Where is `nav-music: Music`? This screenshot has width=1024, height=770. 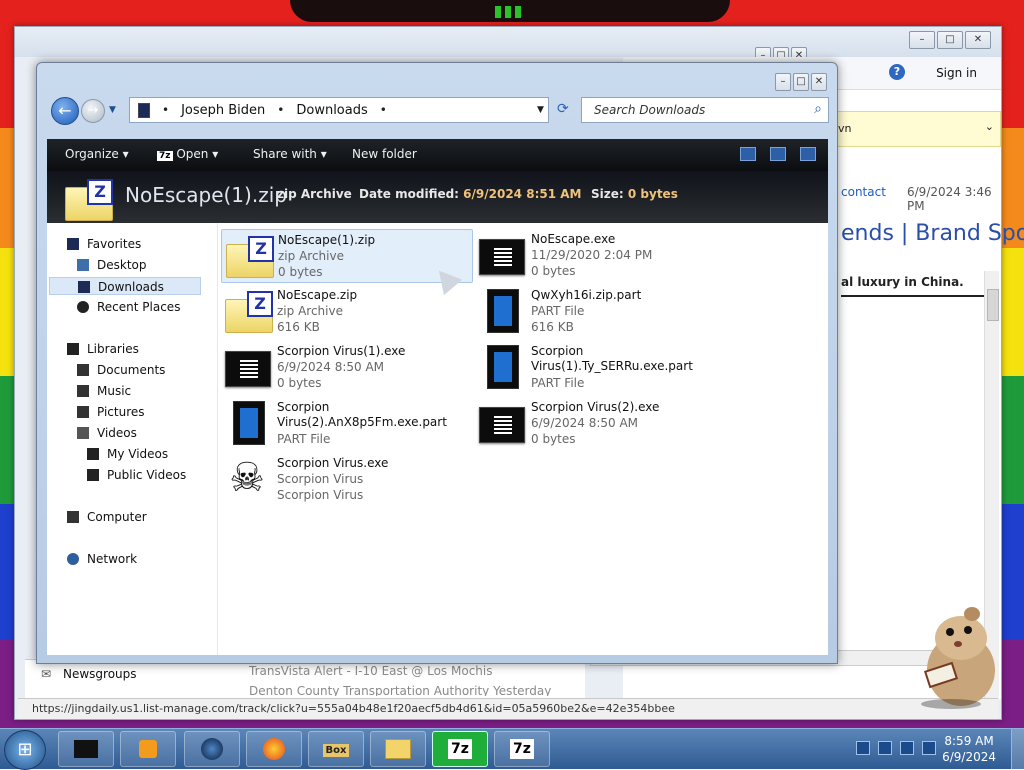
nav-music: Music is located at coordinates (104, 391).